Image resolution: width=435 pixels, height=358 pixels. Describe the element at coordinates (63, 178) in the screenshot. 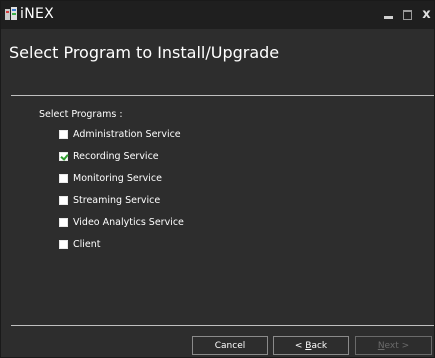

I see `monitoring-service-checkbox` at that location.